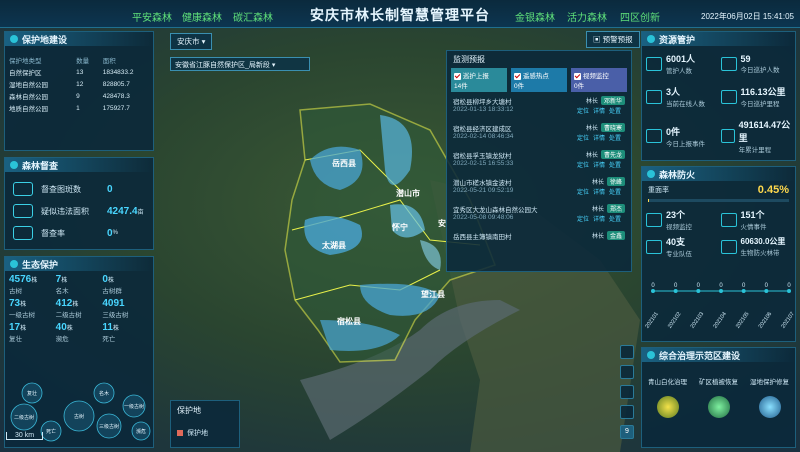 Image resolution: width=800 pixels, height=452 pixels. I want to click on warning-button: ▣ 预警预报, so click(613, 39).